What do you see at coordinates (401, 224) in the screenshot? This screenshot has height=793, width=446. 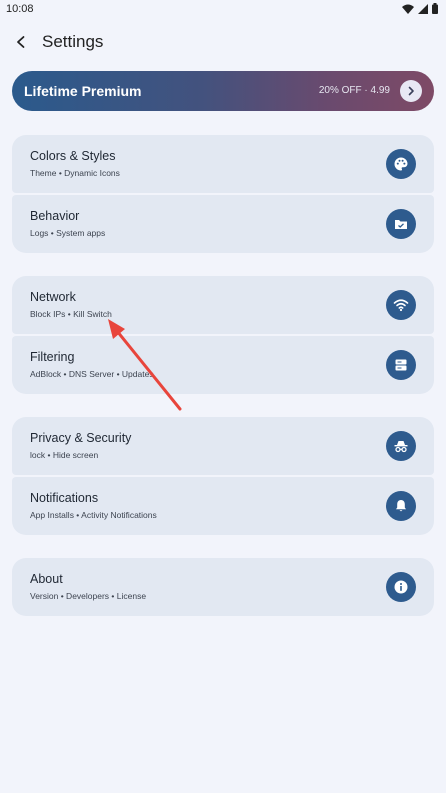 I see `folder-icon` at bounding box center [401, 224].